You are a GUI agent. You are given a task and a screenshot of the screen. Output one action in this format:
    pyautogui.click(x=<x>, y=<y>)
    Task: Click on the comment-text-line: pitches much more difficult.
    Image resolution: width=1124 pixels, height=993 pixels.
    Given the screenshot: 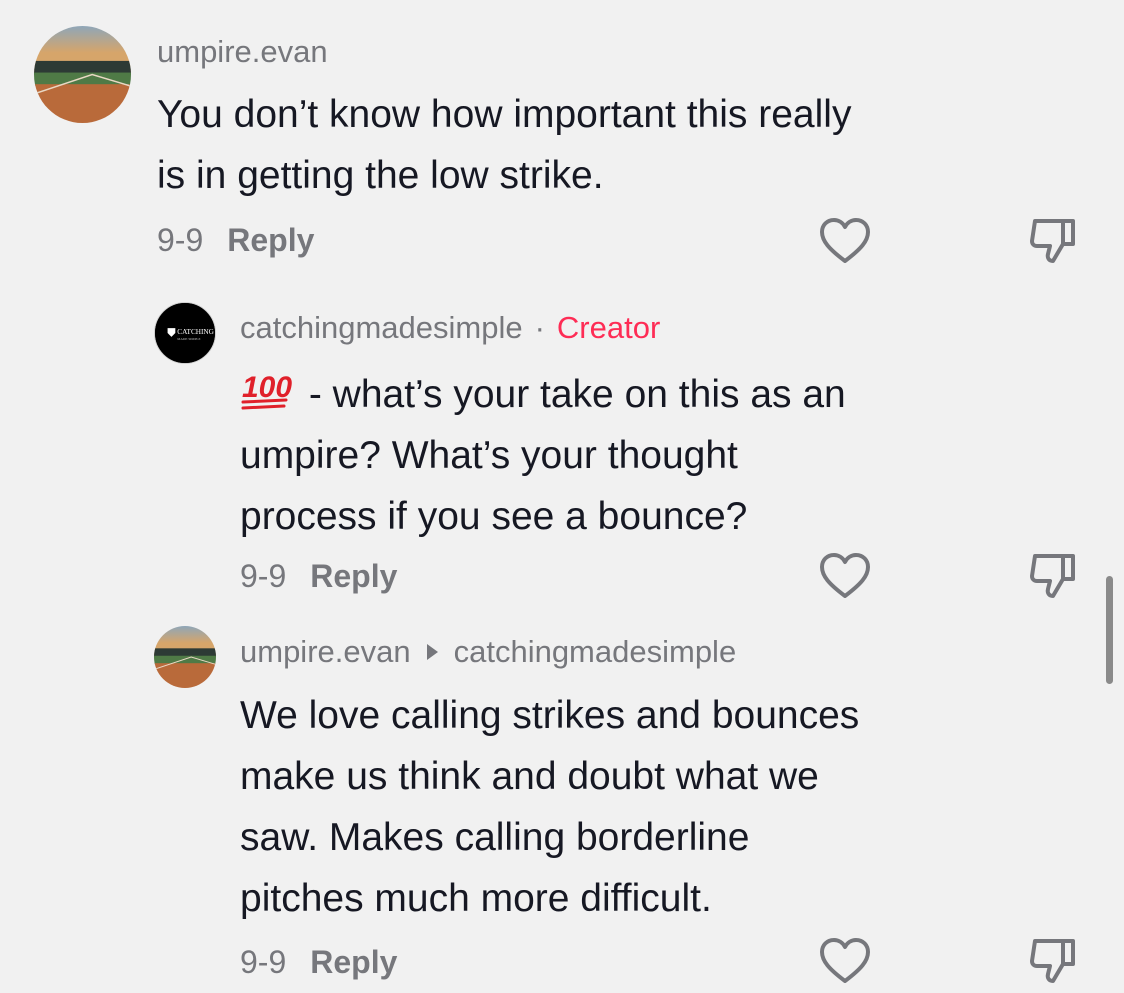 What is the action you would take?
    pyautogui.click(x=476, y=898)
    